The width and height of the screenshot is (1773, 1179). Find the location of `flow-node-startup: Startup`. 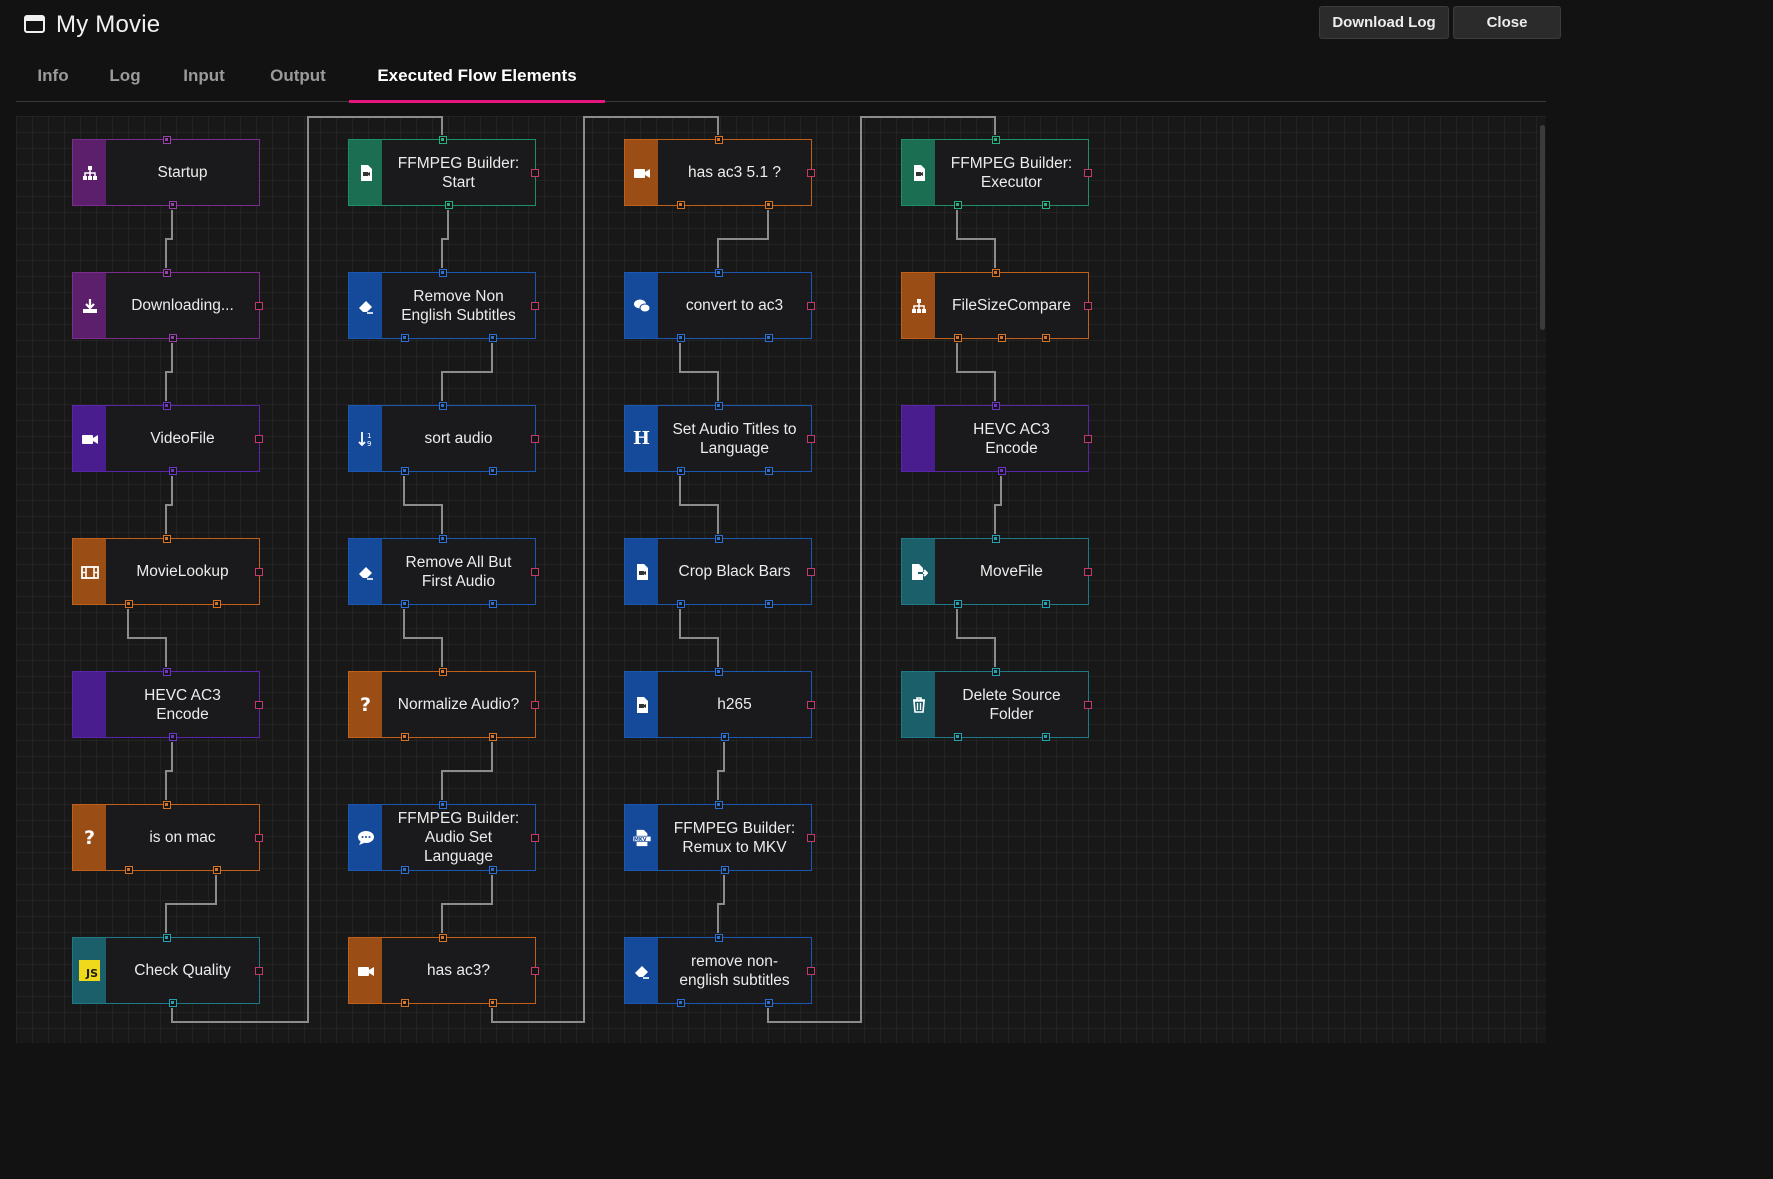

flow-node-startup: Startup is located at coordinates (166, 172).